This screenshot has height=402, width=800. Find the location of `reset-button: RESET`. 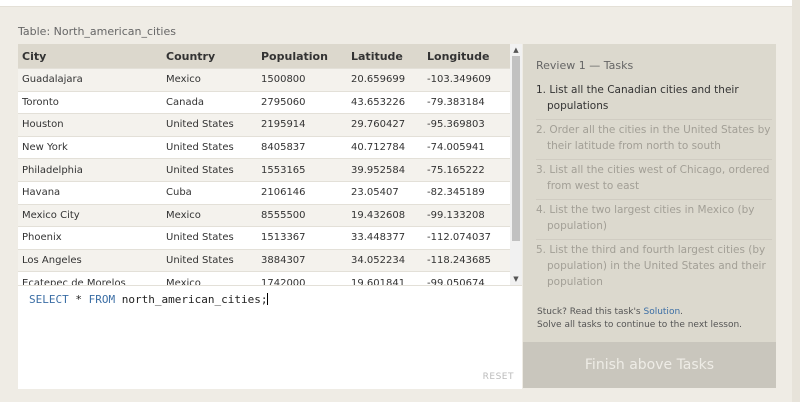

reset-button: RESET is located at coordinates (498, 377).